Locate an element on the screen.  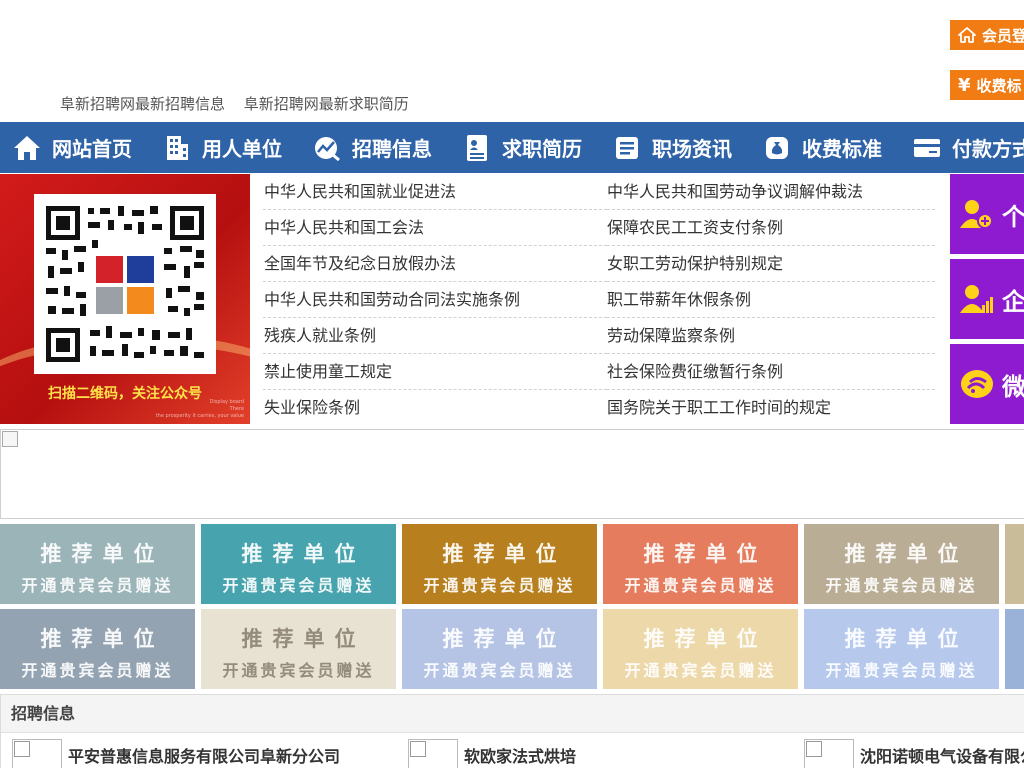
law-link: 职工带薪年休假条例 is located at coordinates (771, 300).